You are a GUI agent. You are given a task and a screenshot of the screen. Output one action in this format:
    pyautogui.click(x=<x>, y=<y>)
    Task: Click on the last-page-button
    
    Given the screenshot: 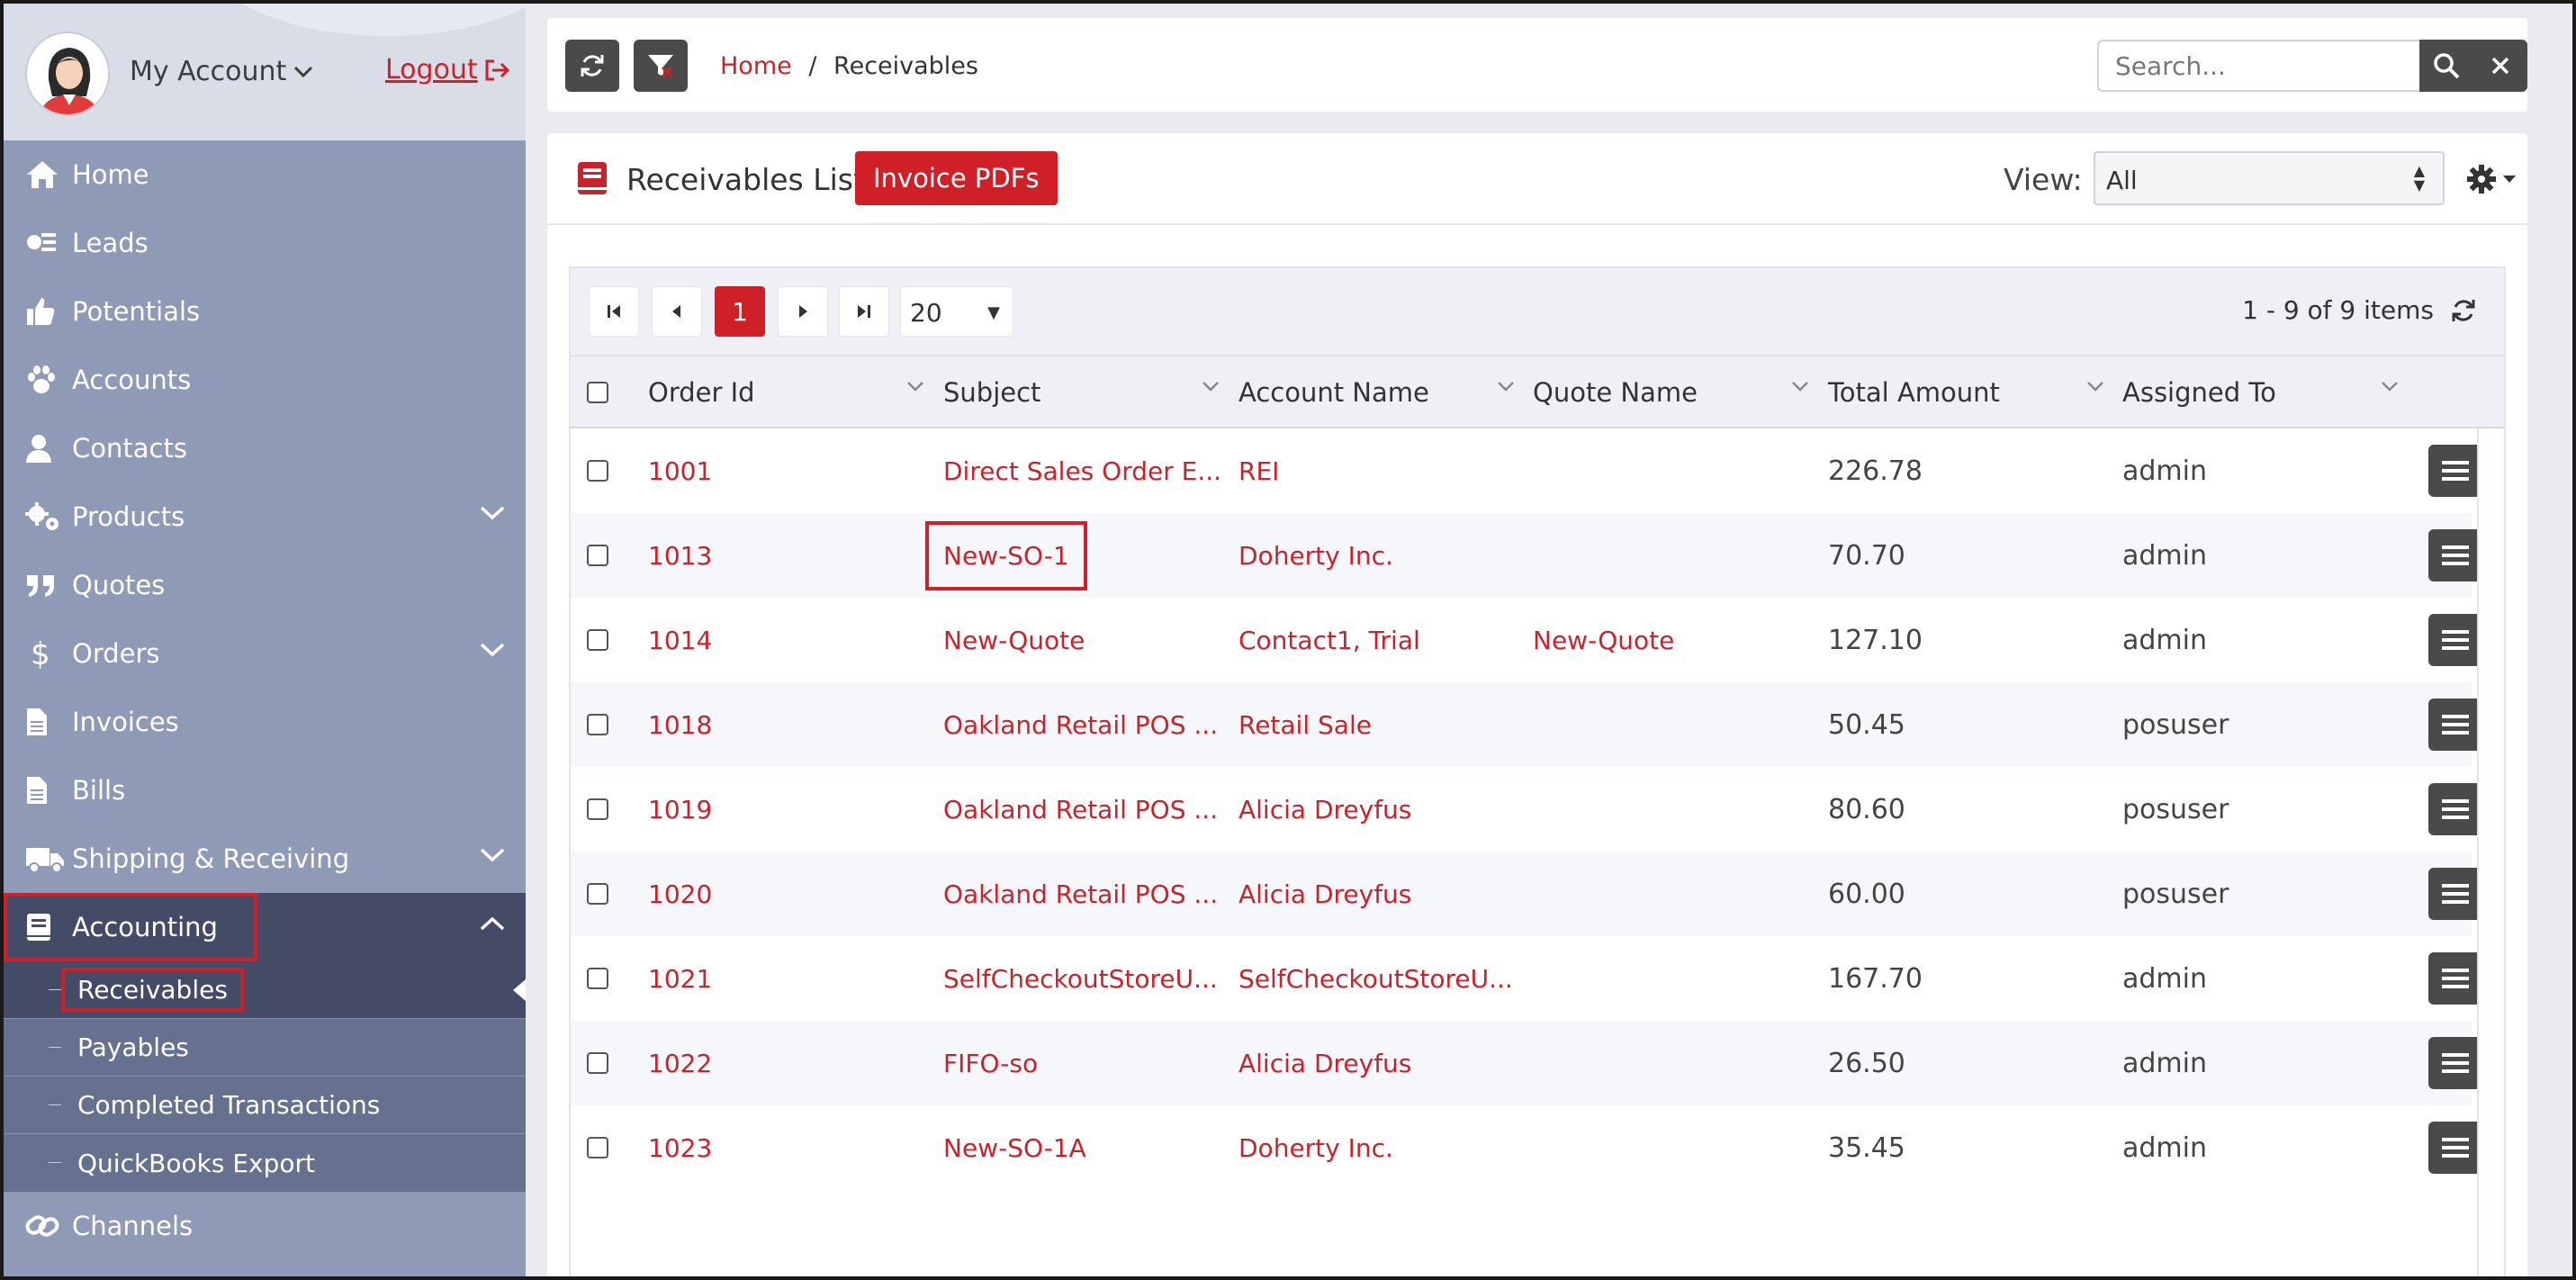 What is the action you would take?
    pyautogui.click(x=864, y=311)
    